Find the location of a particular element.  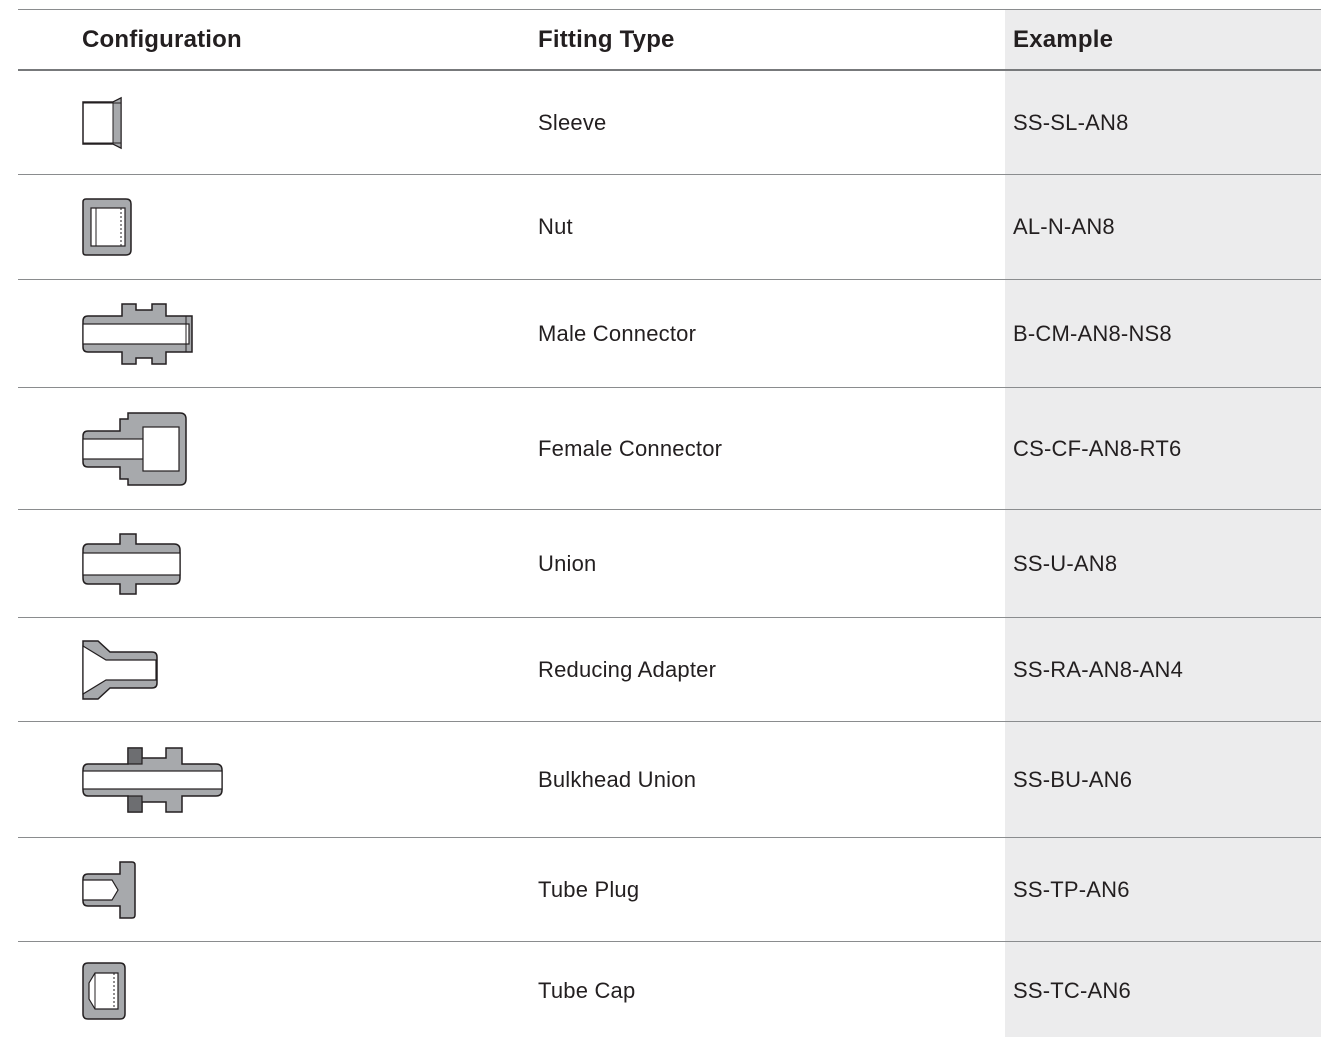

tube-plug-icon is located at coordinates (110, 889).